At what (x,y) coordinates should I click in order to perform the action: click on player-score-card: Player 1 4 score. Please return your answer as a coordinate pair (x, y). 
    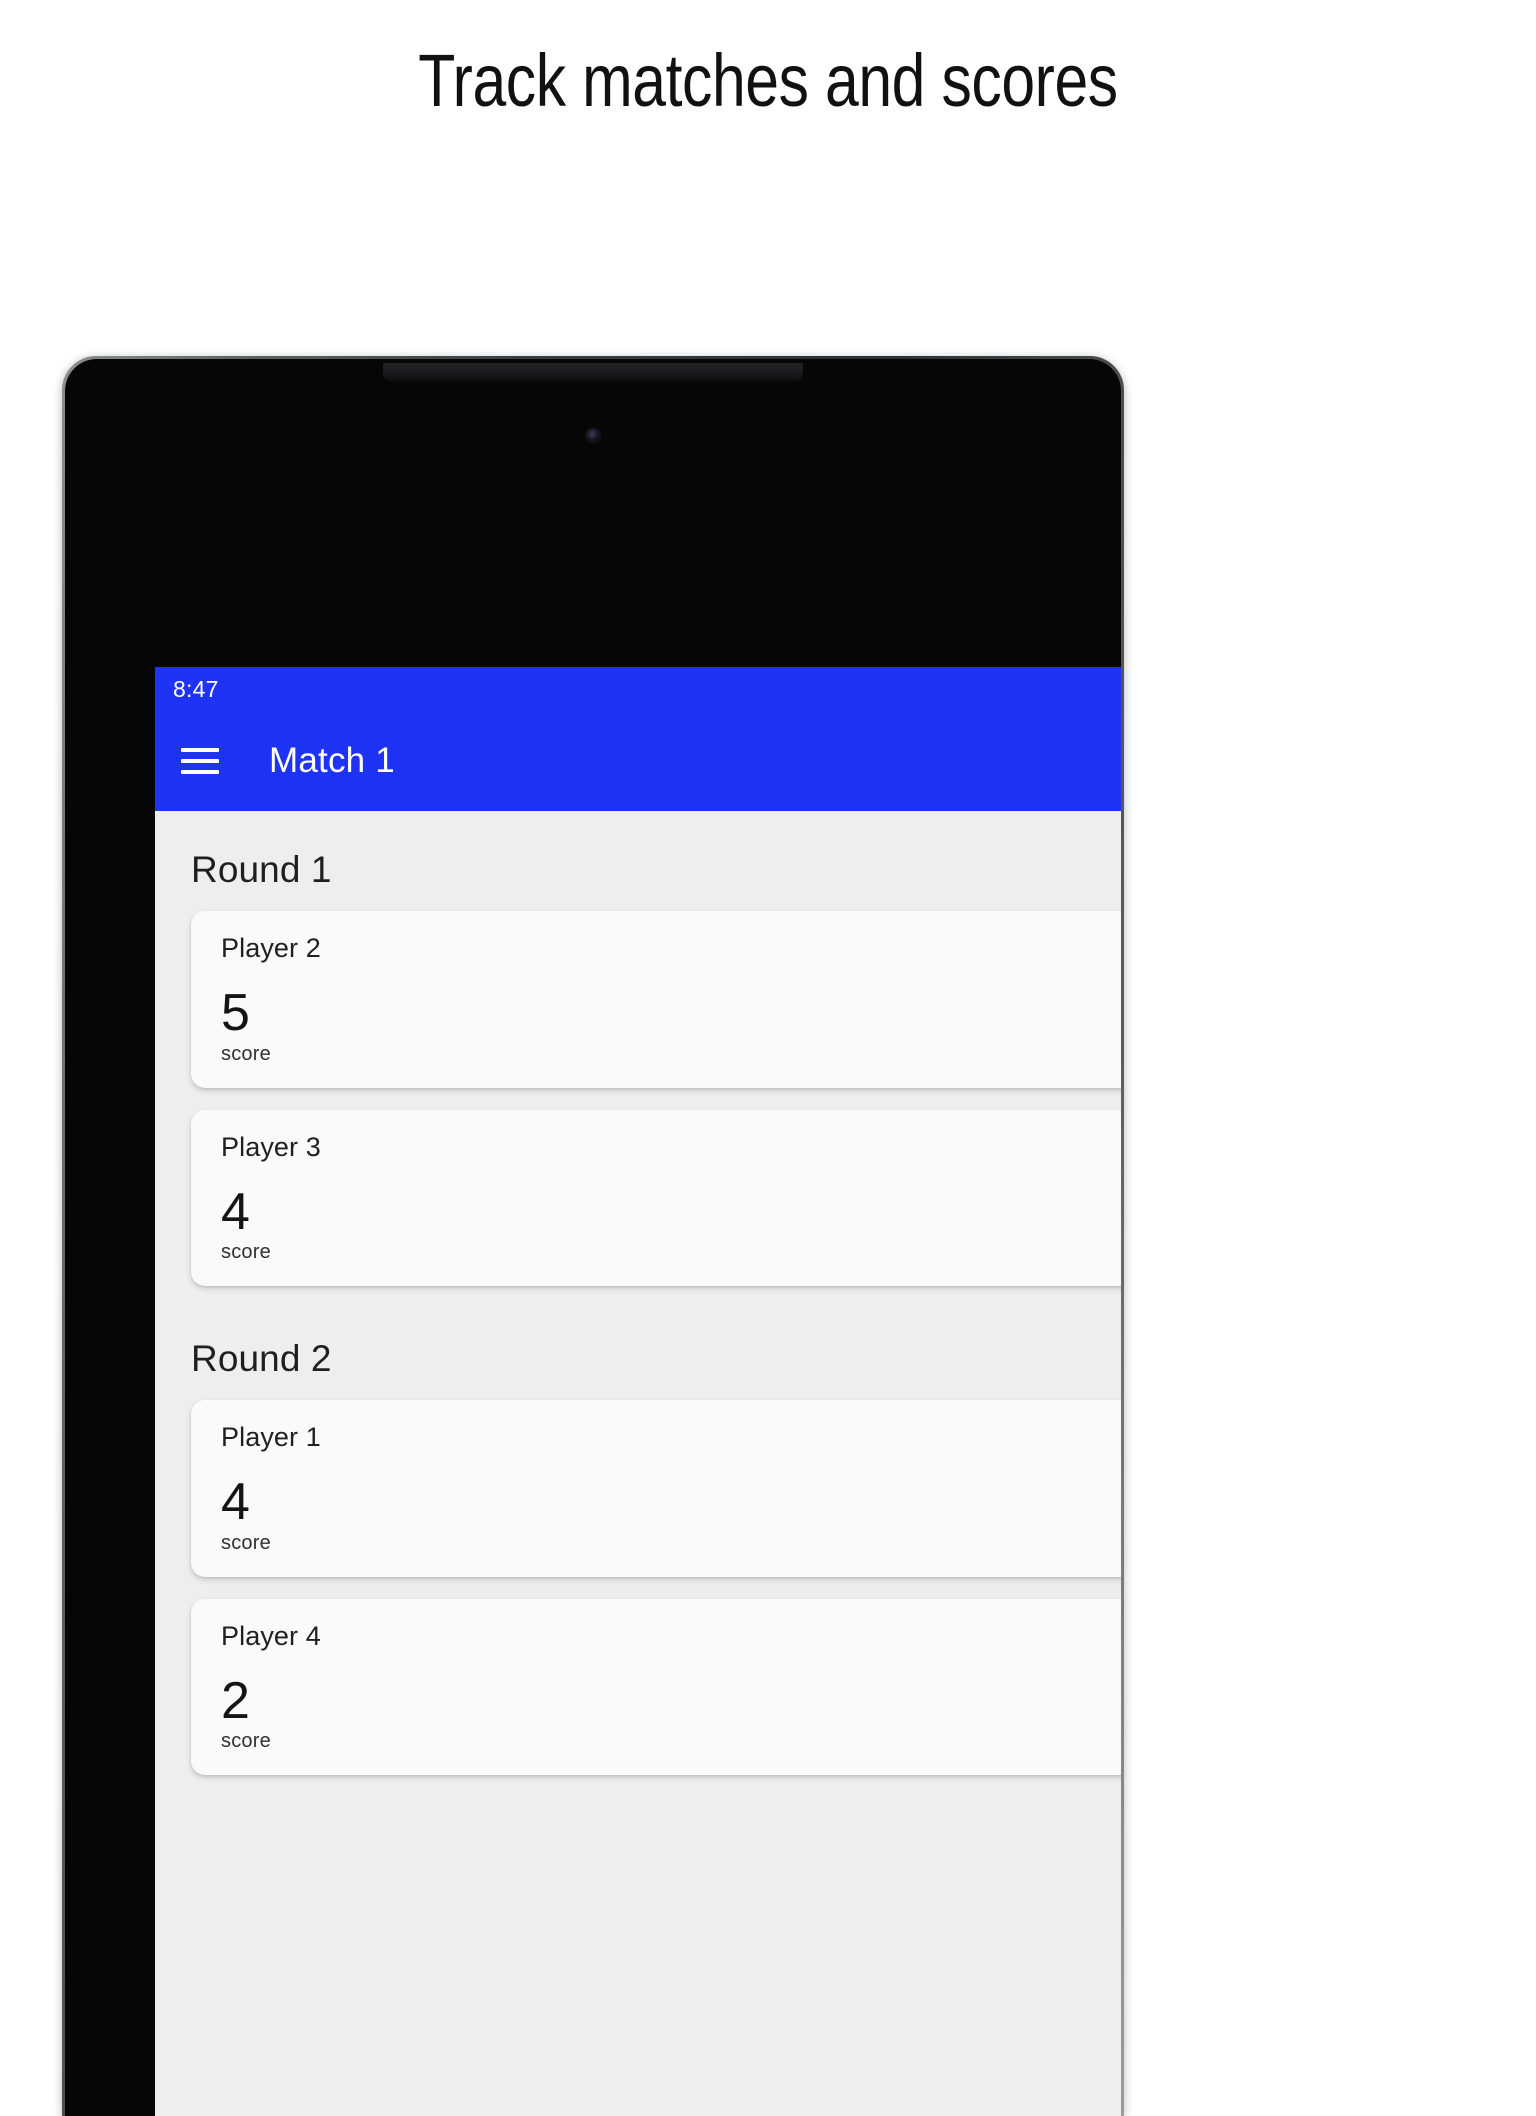
    Looking at the image, I should click on (656, 1488).